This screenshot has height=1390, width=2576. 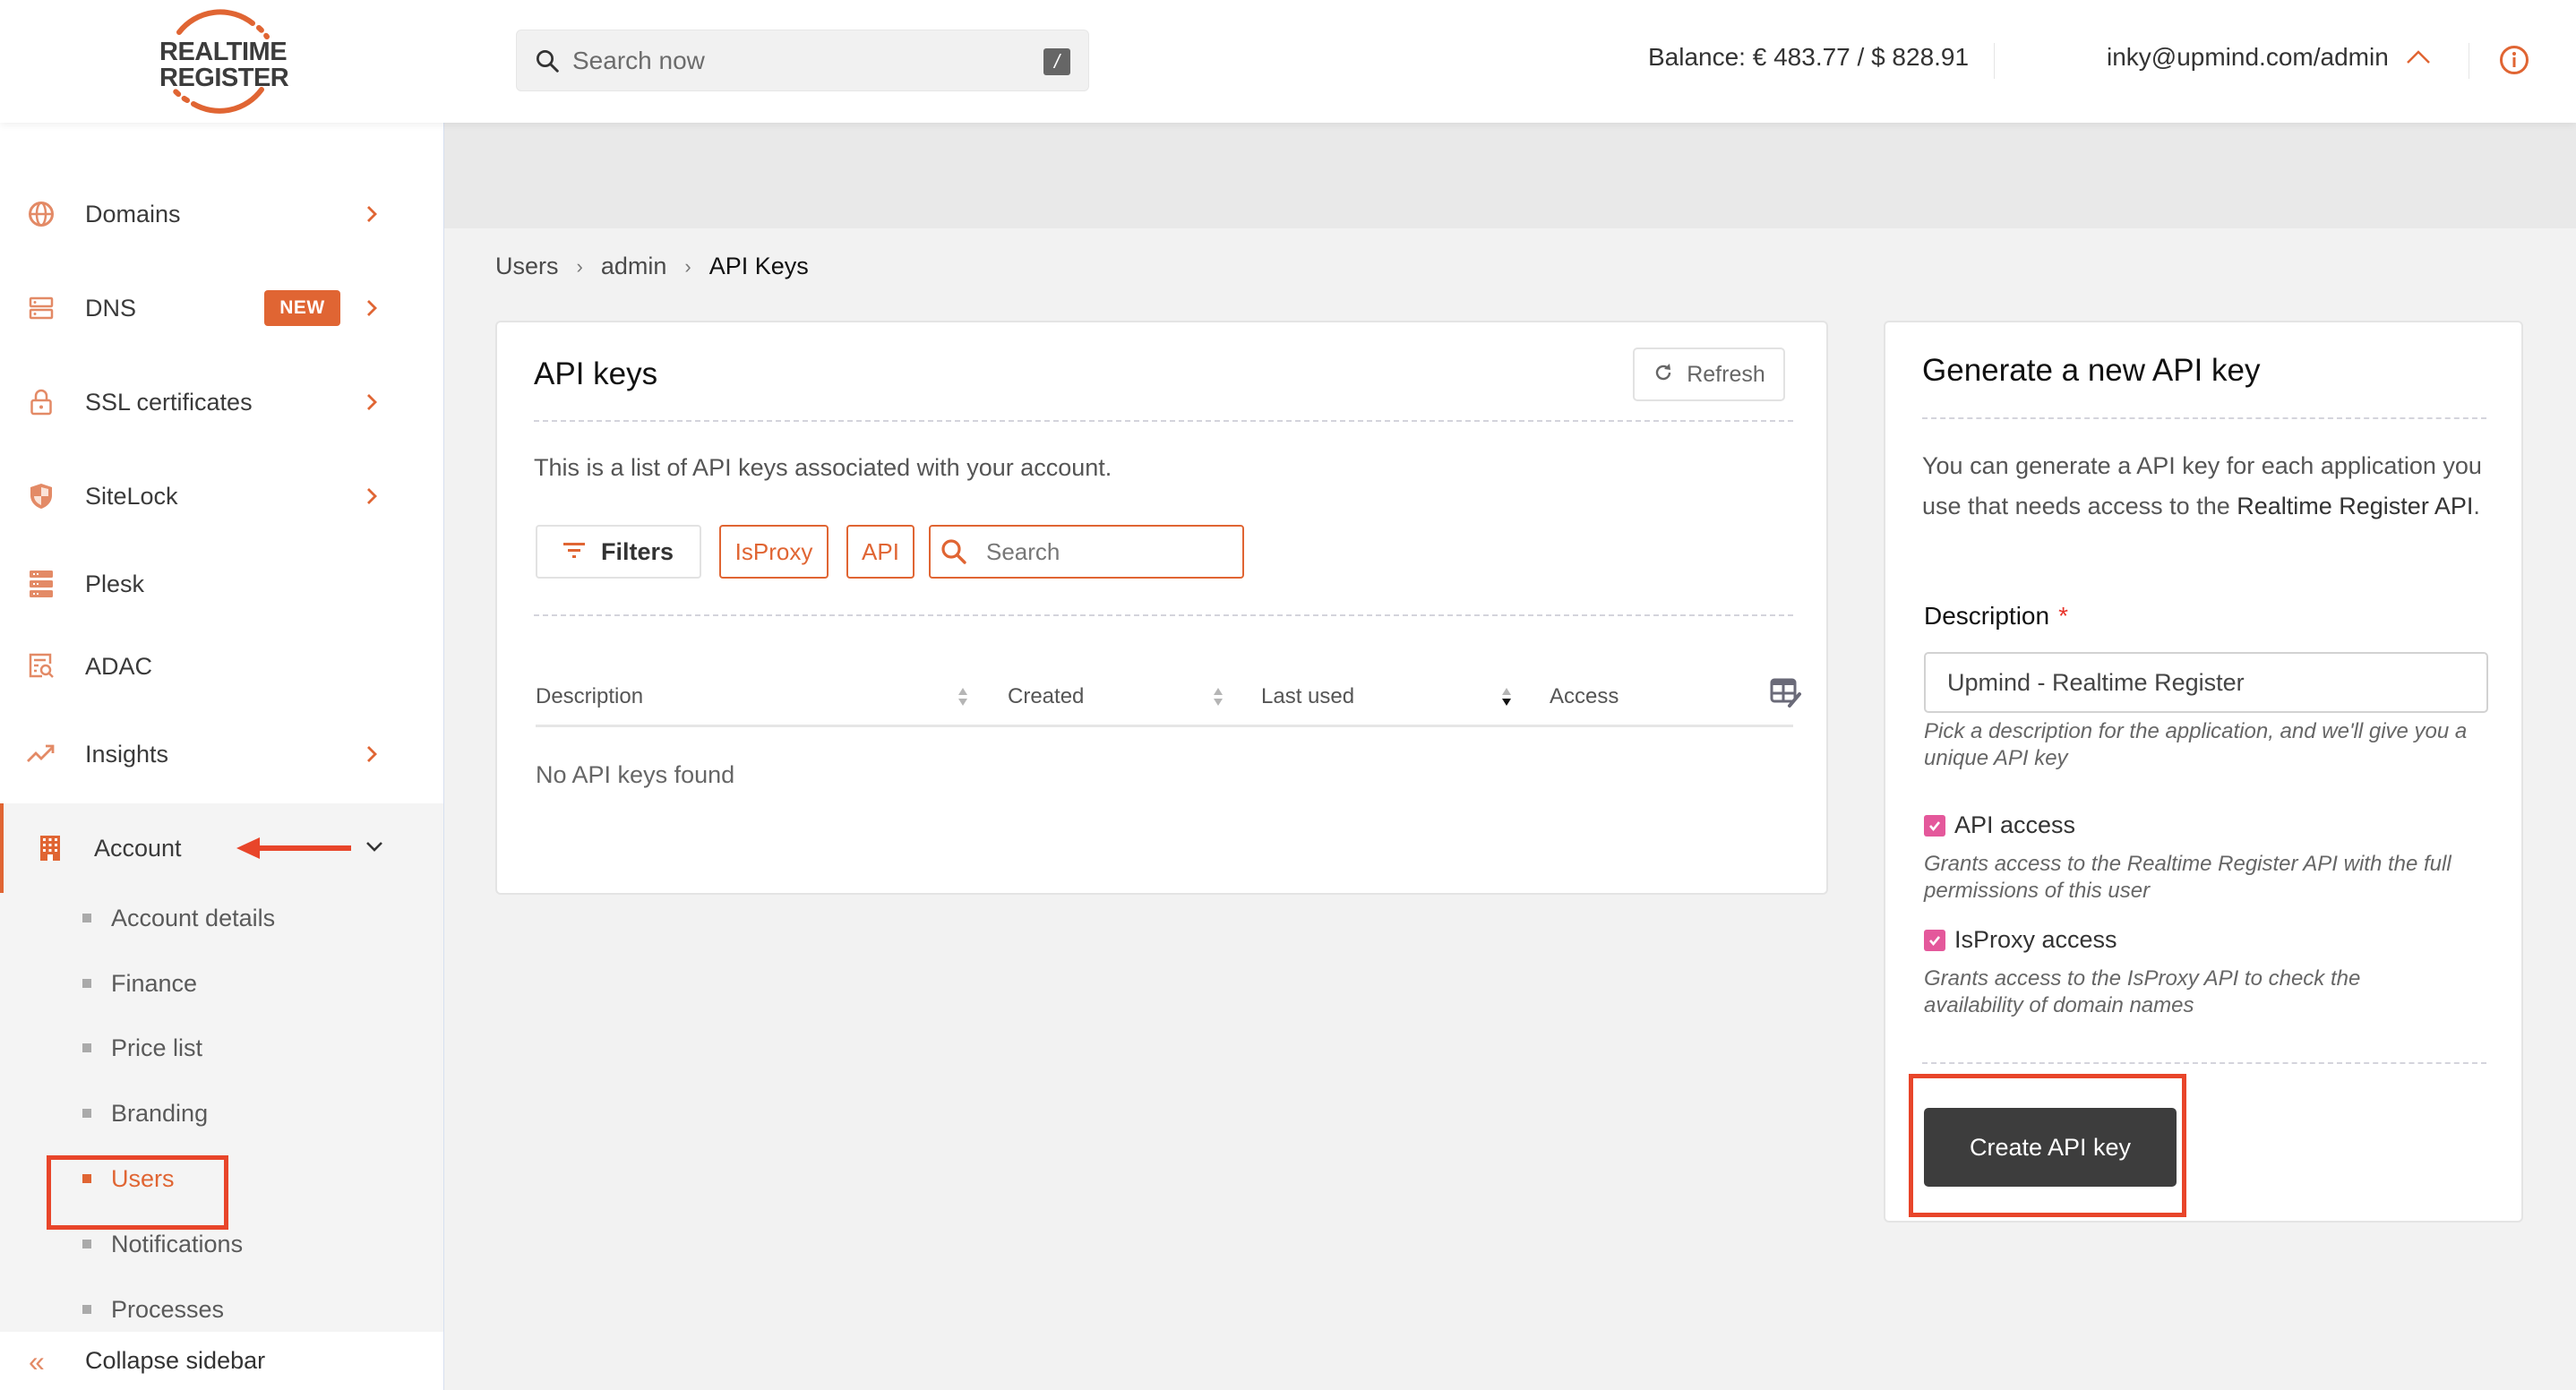 I want to click on realtime-register-logo: REALTIME REGISTER, so click(x=221, y=61).